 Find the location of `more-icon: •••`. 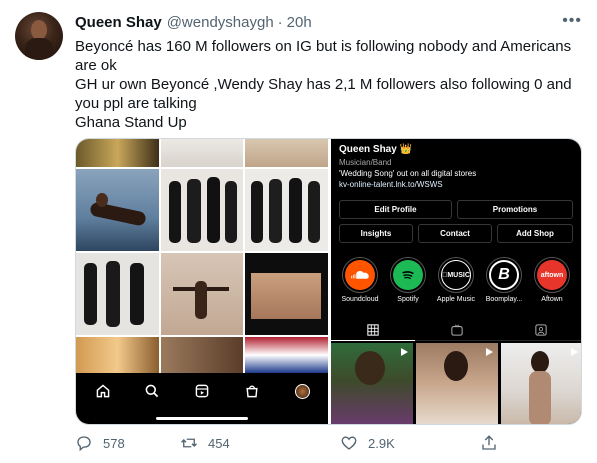

more-icon: ••• is located at coordinates (572, 21).